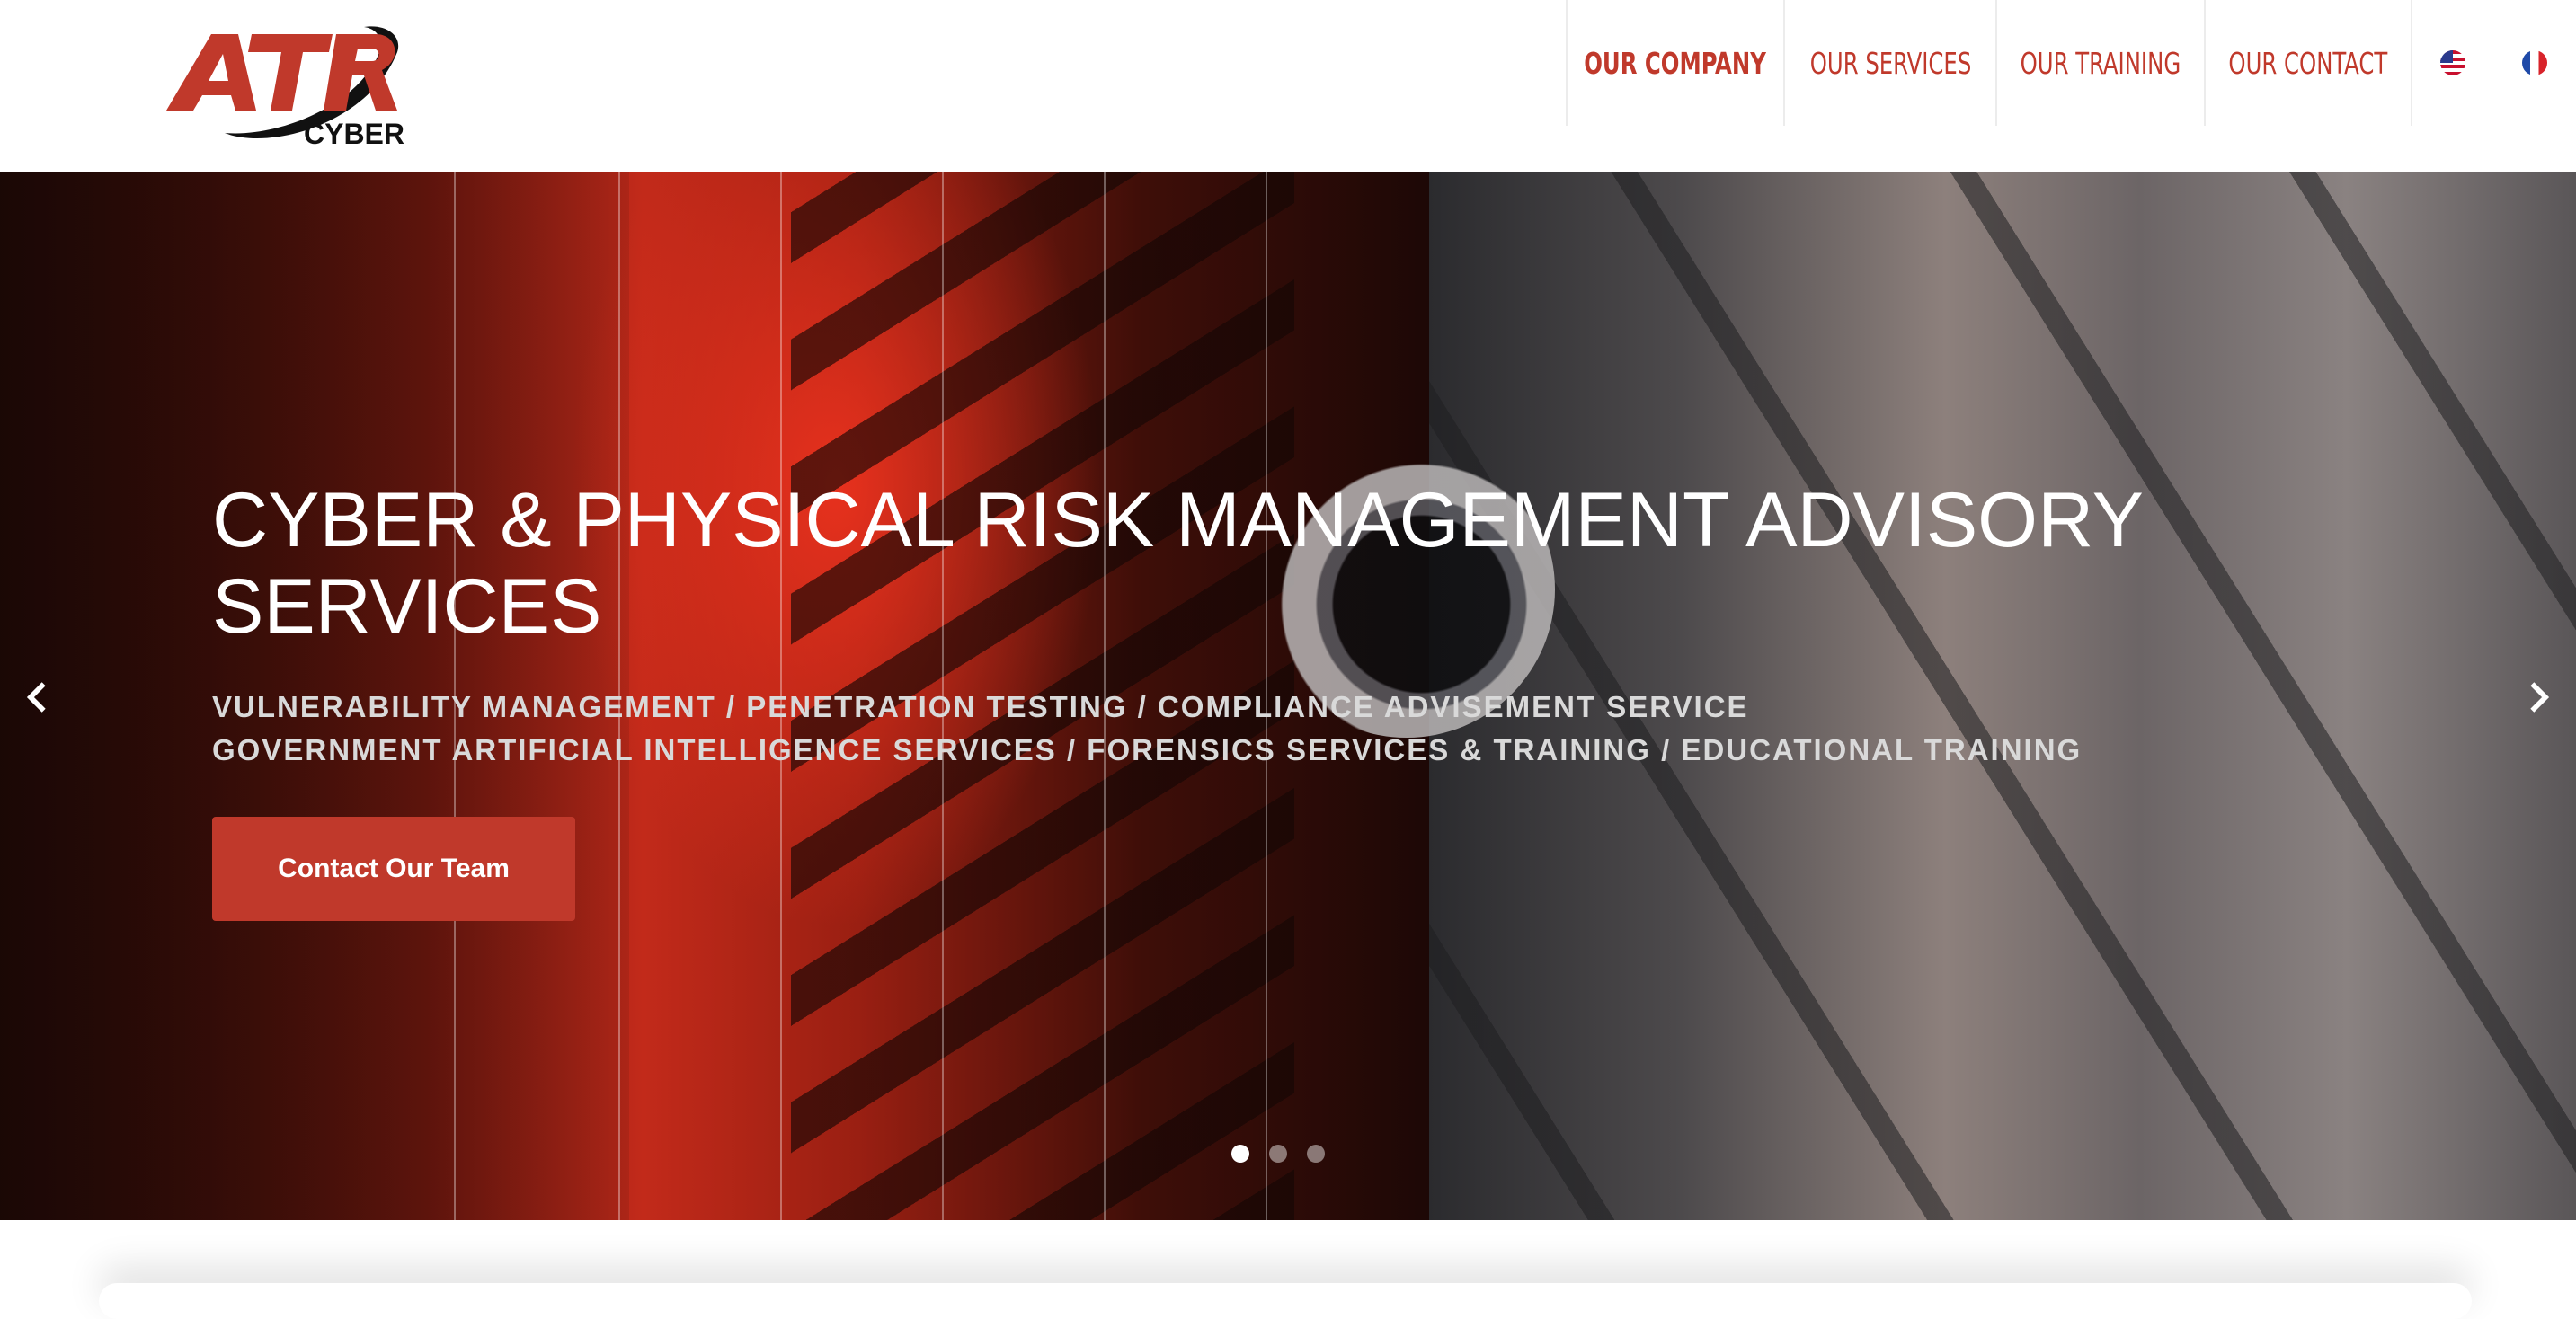 This screenshot has height=1319, width=2576. I want to click on logo-subtext: CYBER, so click(354, 134).